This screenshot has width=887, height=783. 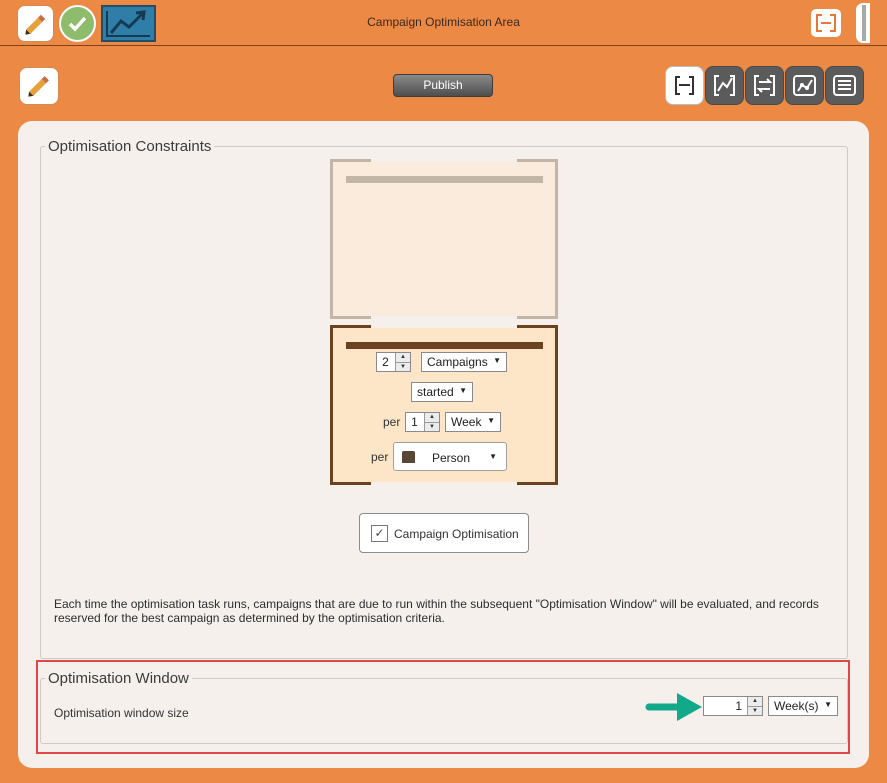 I want to click on publish-button: Publish, so click(x=443, y=85).